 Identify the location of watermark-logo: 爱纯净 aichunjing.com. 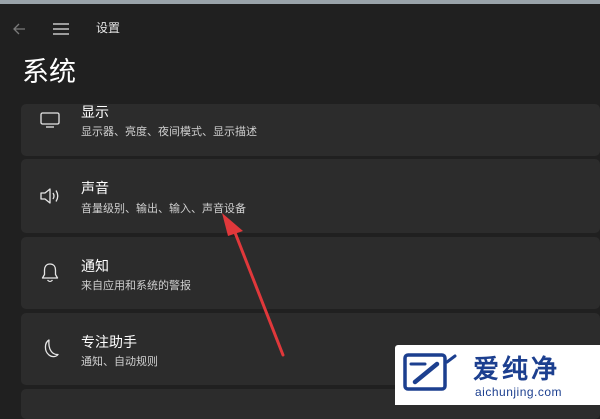
(497, 375).